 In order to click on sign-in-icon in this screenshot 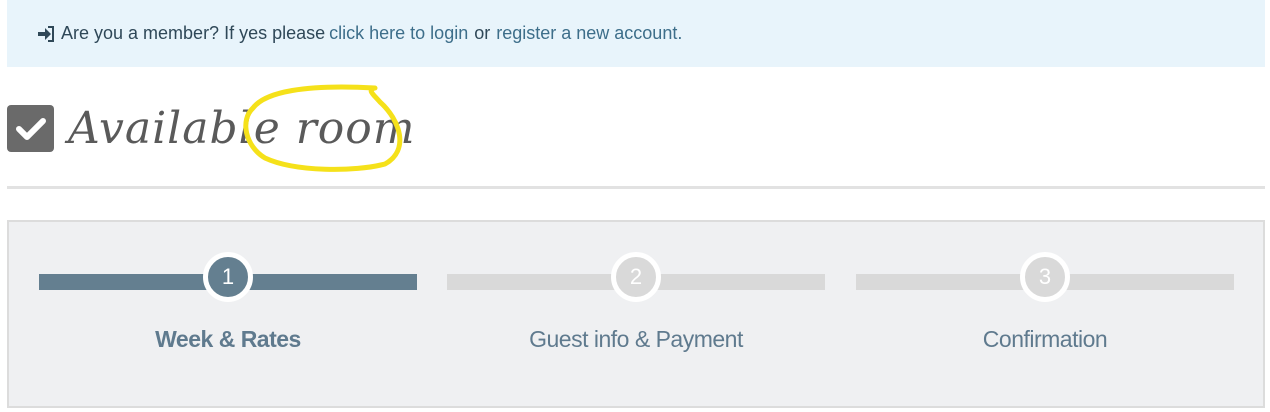, I will do `click(46, 33)`.